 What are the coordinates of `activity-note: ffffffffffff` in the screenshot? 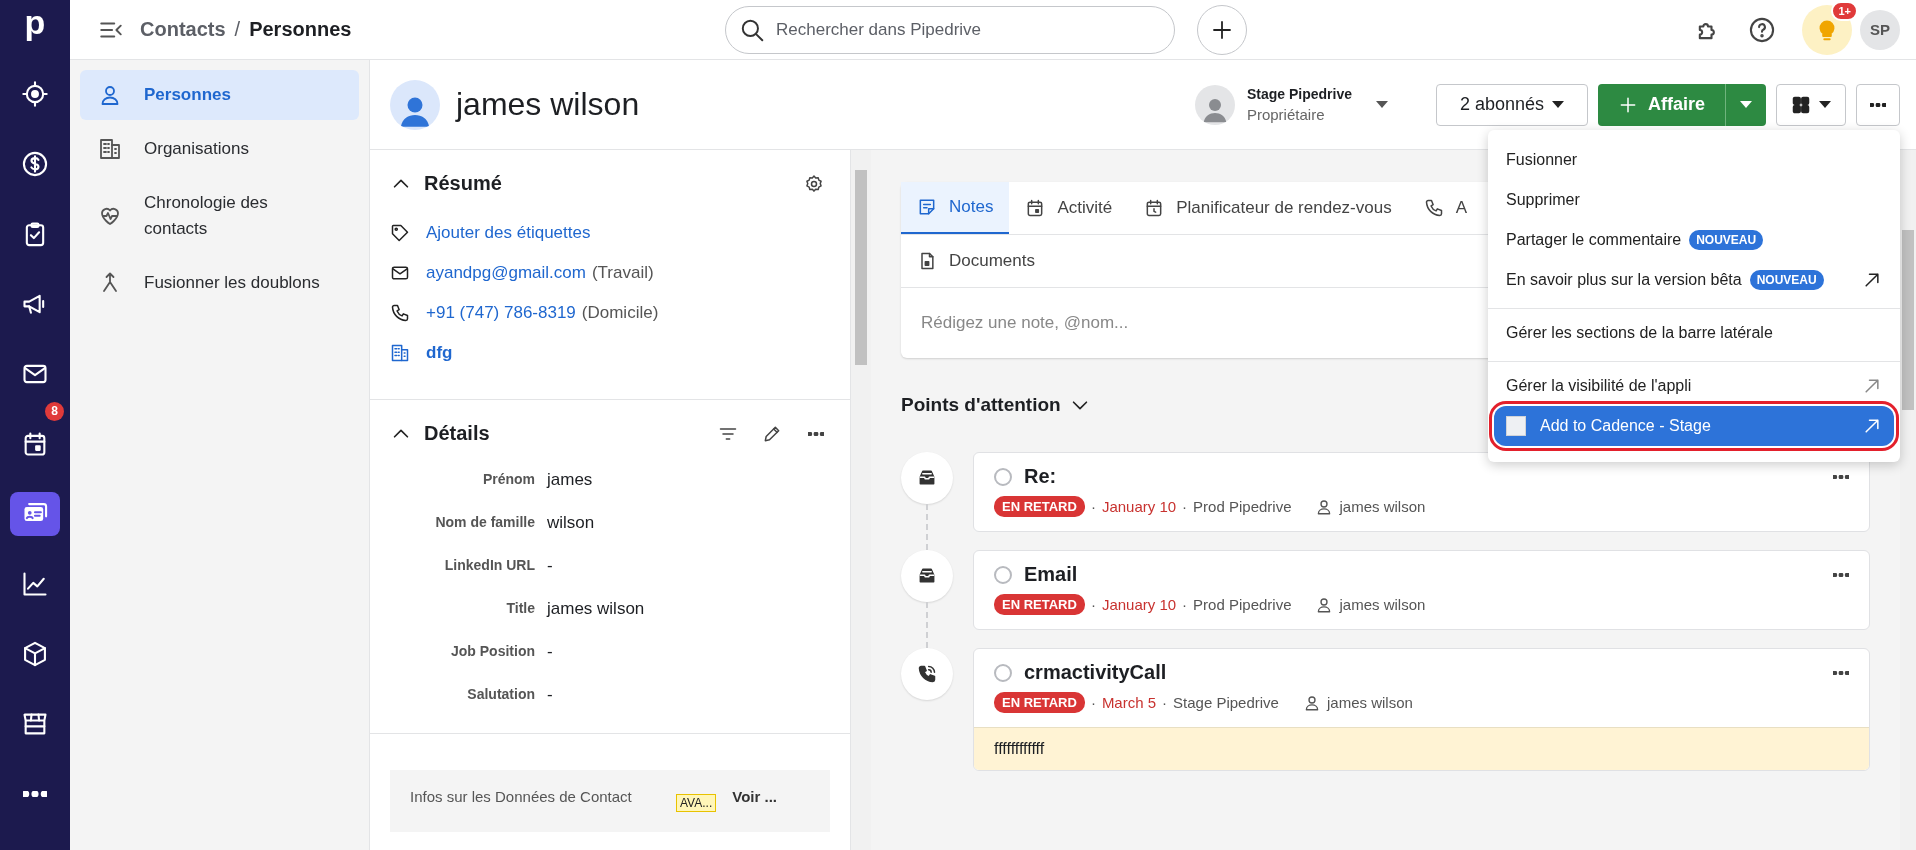 It's located at (1421, 748).